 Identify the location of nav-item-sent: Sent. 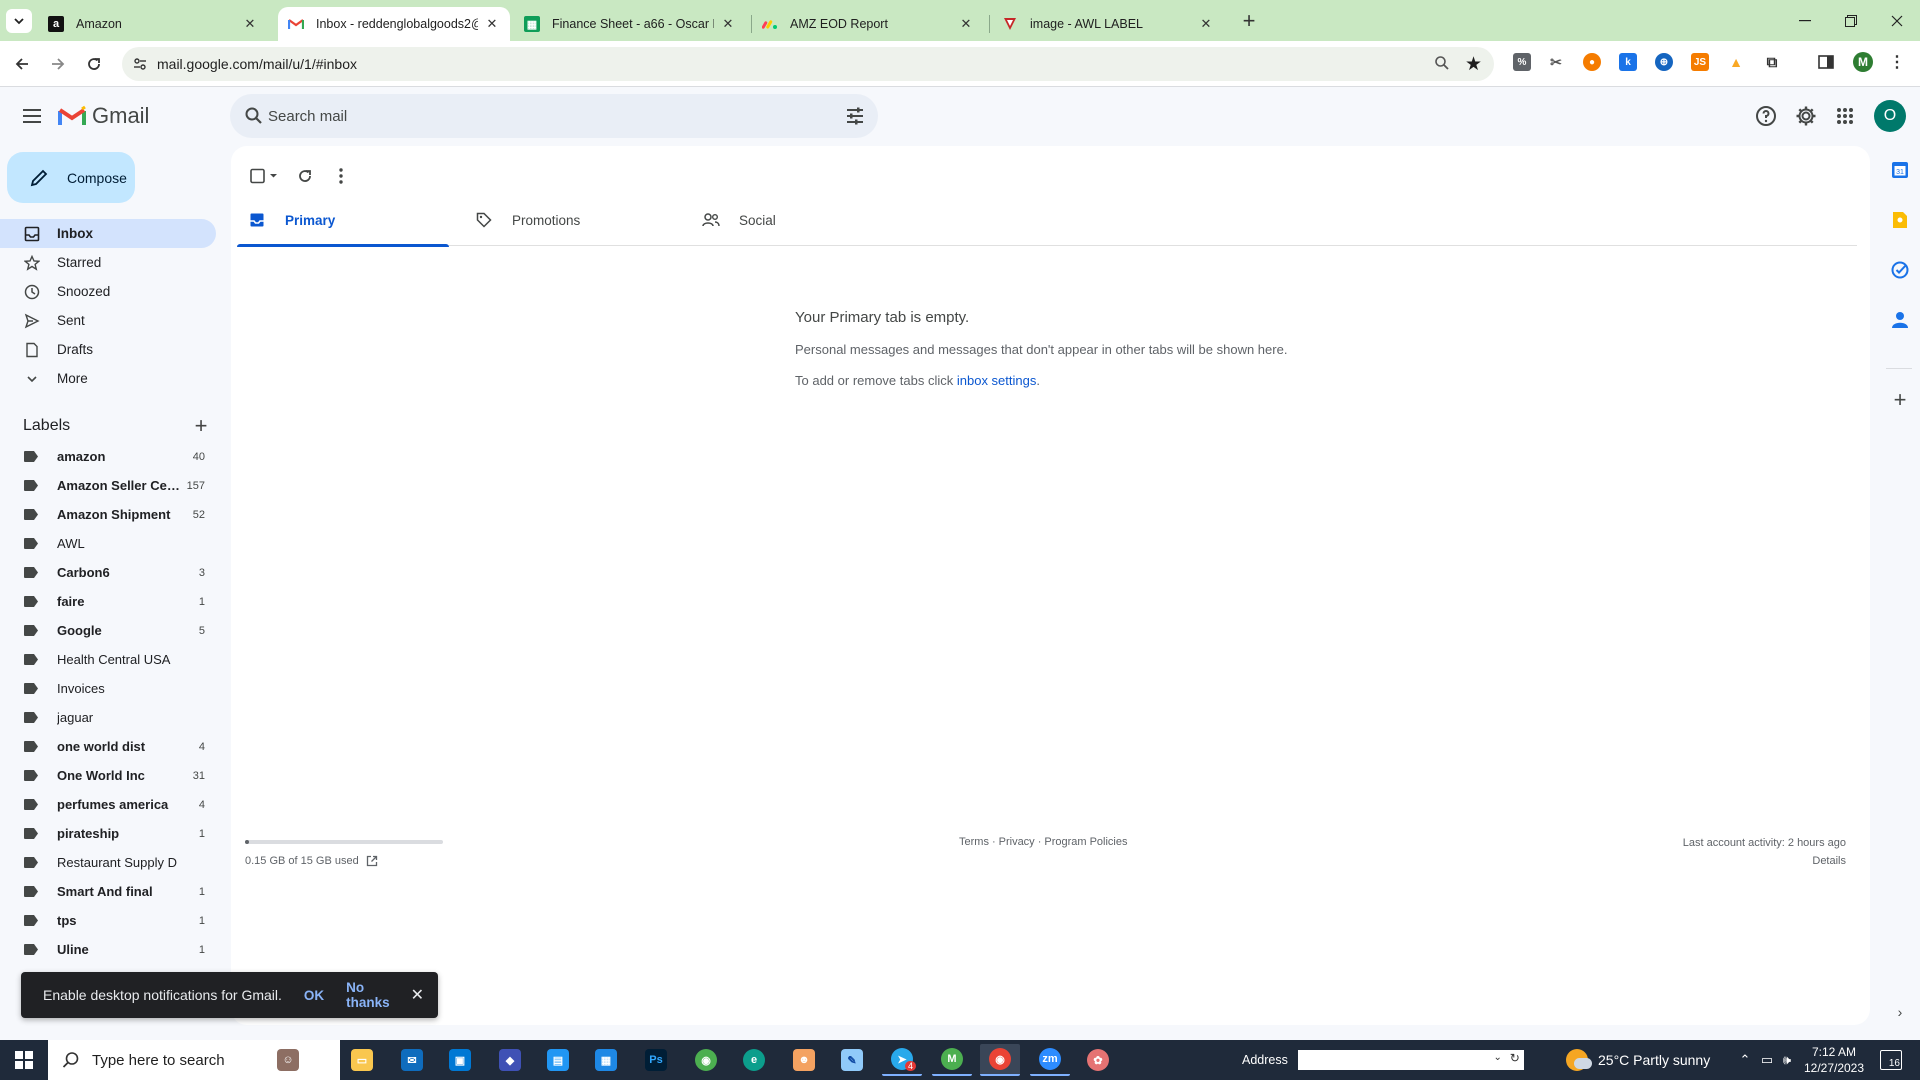
(108, 320).